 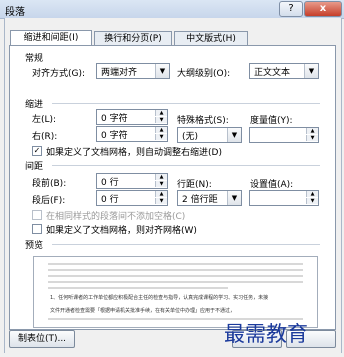 What do you see at coordinates (186, 244) in the screenshot?
I see `preview-divider` at bounding box center [186, 244].